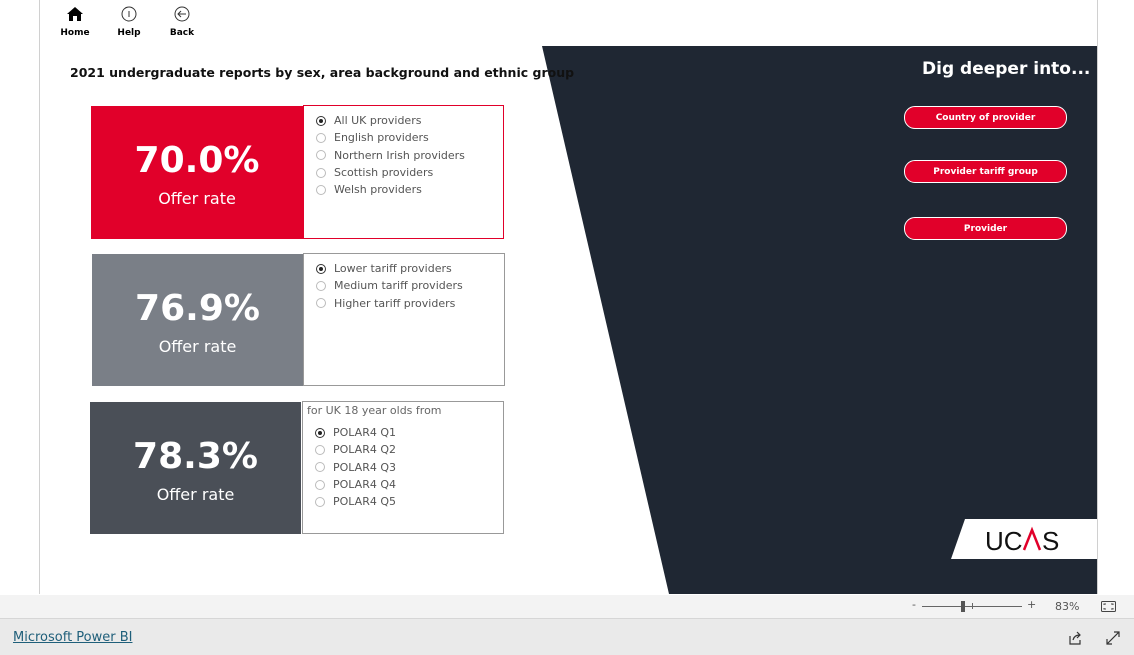 Image resolution: width=1134 pixels, height=655 pixels. I want to click on home-button: Home, so click(75, 22).